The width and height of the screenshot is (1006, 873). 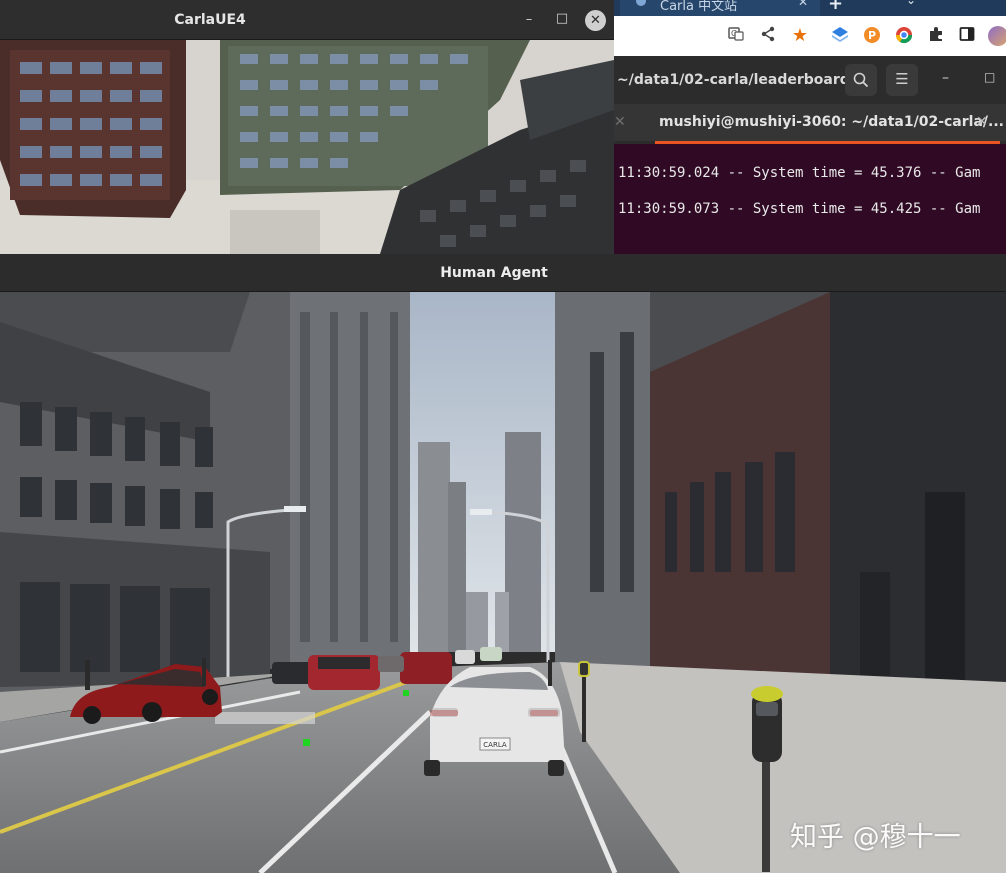 I want to click on terminal-headerbar: ~/data1/02-carla/leaderboard ☰ – □, so click(x=810, y=80).